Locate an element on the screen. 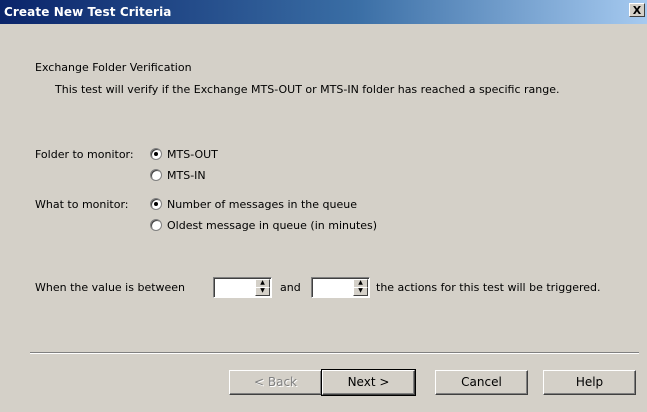  radio-mts-out is located at coordinates (156, 154).